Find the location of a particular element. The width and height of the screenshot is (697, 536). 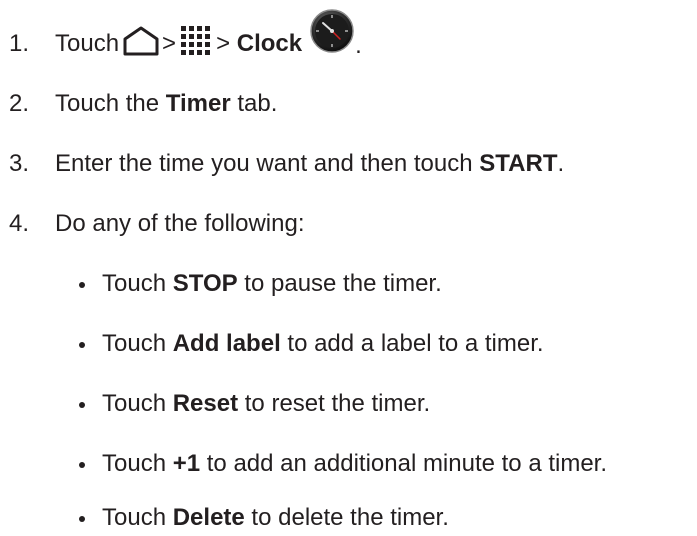

step-number: 3. is located at coordinates (19, 163).